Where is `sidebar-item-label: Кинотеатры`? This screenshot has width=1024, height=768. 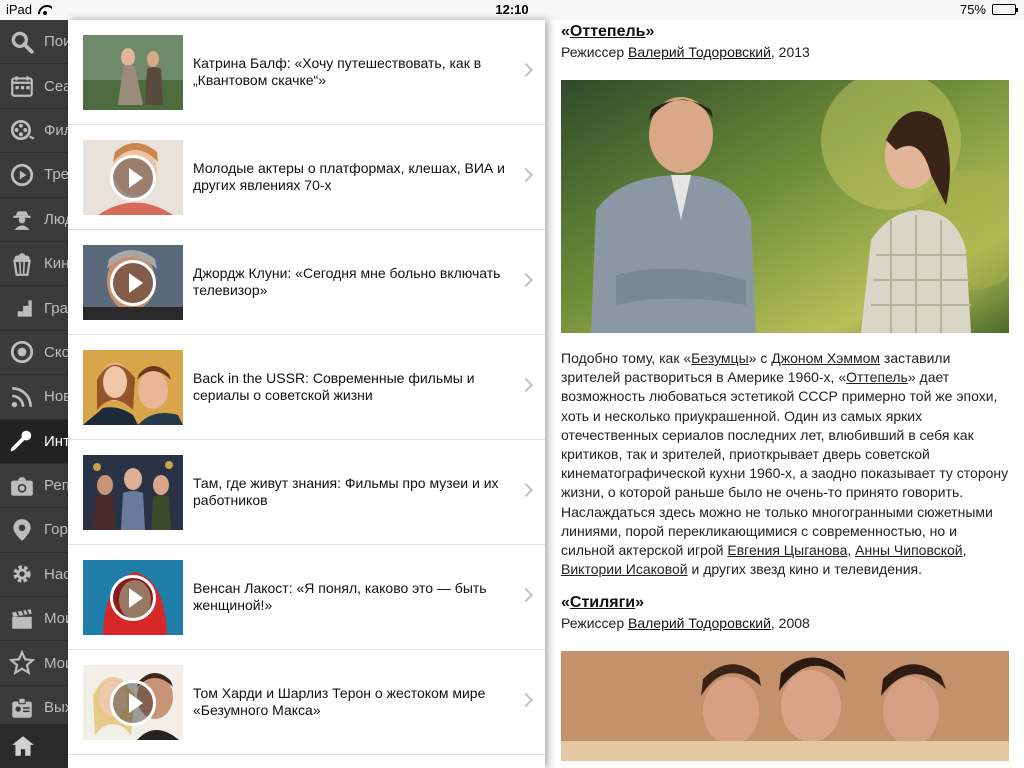 sidebar-item-label: Кинотеатры is located at coordinates (56, 264).